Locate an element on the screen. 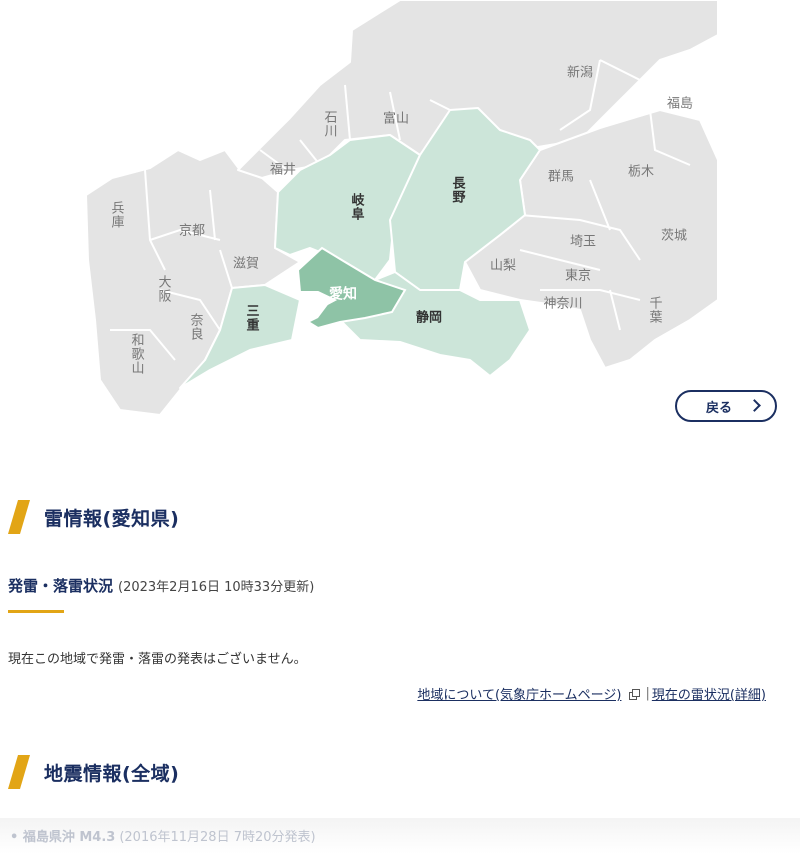 This screenshot has width=800, height=854. thunder-title: 雷情報(愛知県) is located at coordinates (112, 518).